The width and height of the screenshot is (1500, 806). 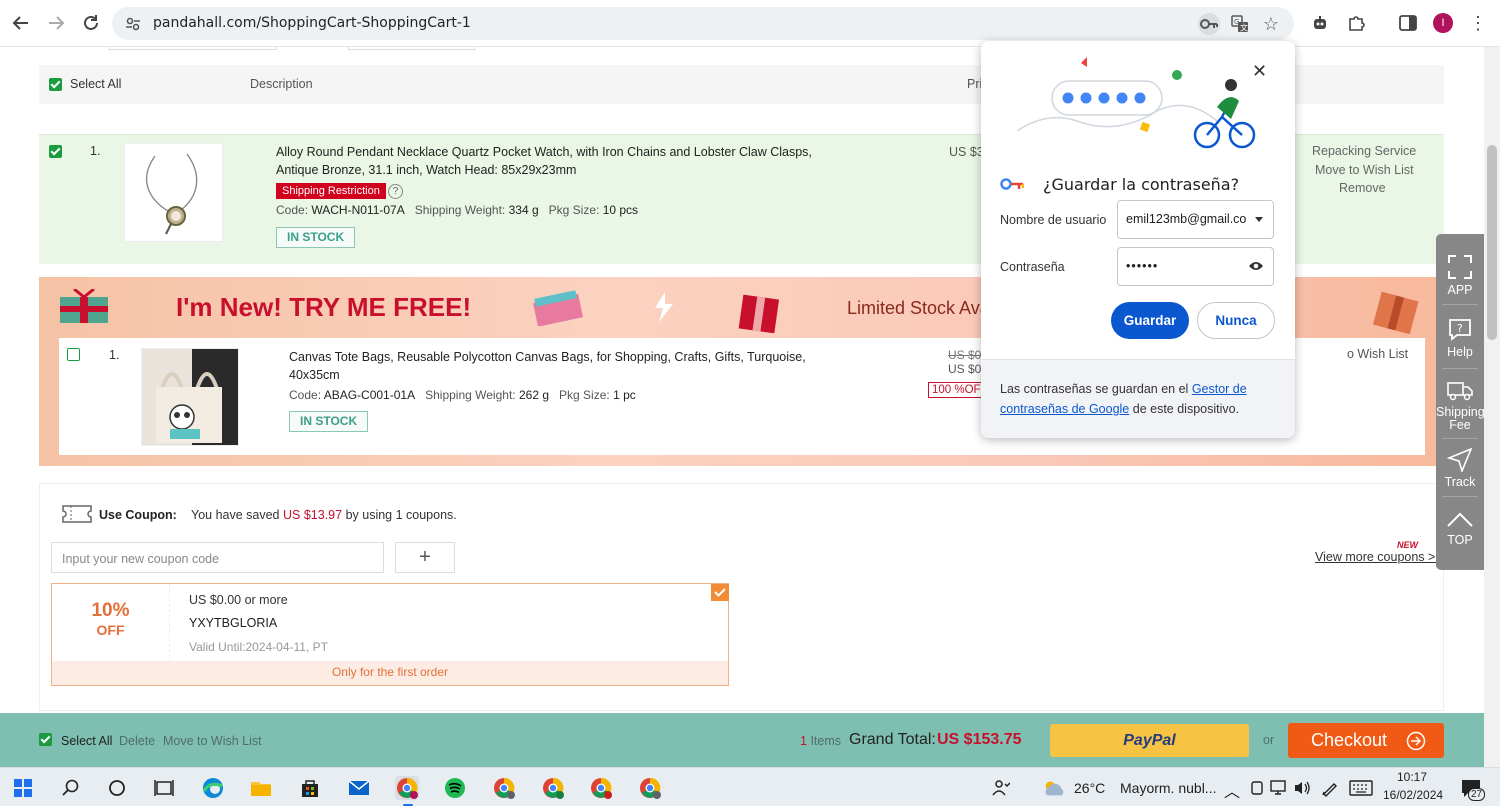 What do you see at coordinates (1279, 788) in the screenshot?
I see `network-icon` at bounding box center [1279, 788].